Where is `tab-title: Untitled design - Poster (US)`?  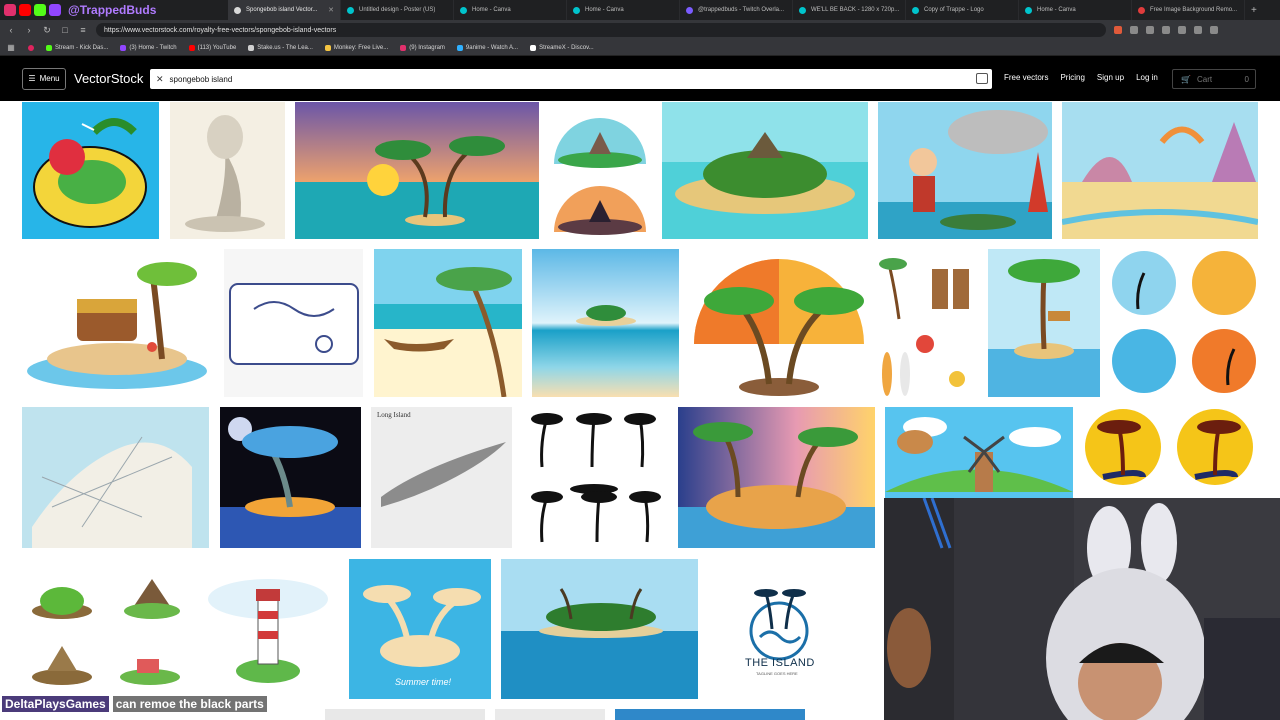
tab-title: Untitled design - Poster (US) is located at coordinates (397, 10).